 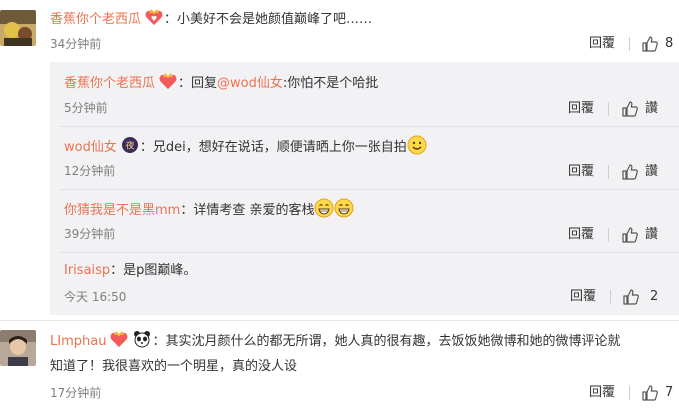 What do you see at coordinates (669, 43) in the screenshot?
I see `comment1-like-count: 8` at bounding box center [669, 43].